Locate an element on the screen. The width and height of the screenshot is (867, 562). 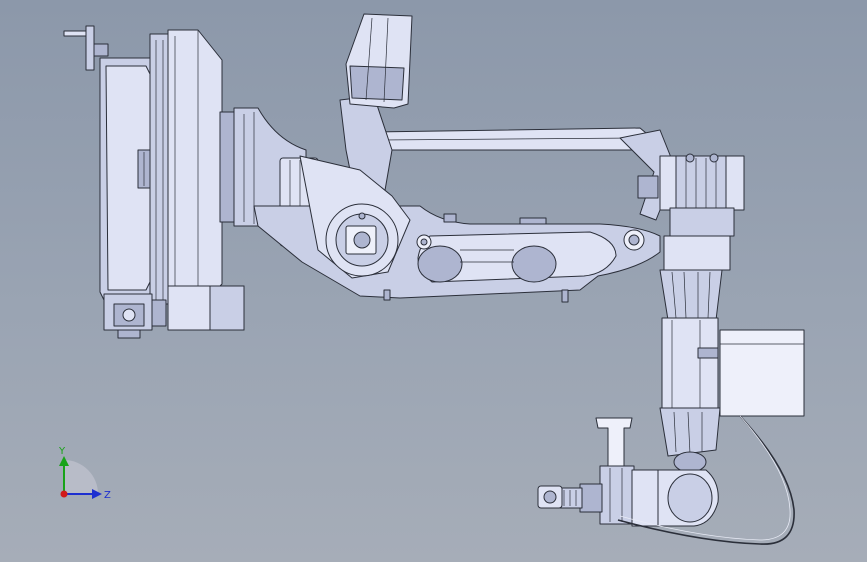
base-assembly is located at coordinates (154, 182).